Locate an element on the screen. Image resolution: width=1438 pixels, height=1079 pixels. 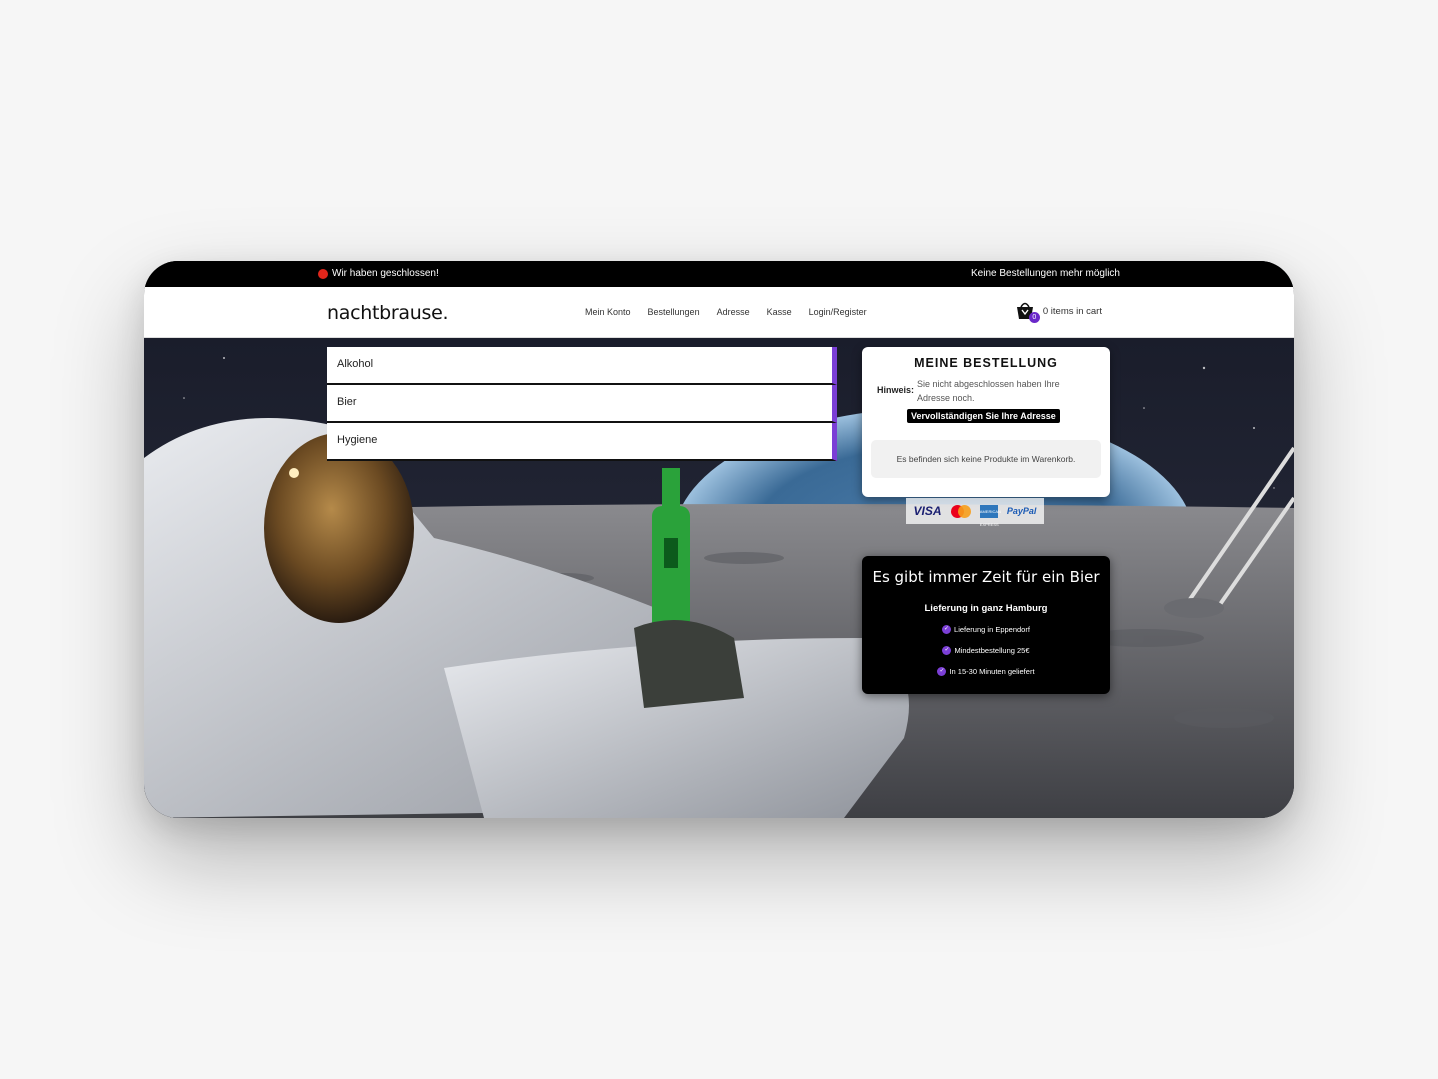
store-status: Wir haben geschlossen! is located at coordinates (378, 273).